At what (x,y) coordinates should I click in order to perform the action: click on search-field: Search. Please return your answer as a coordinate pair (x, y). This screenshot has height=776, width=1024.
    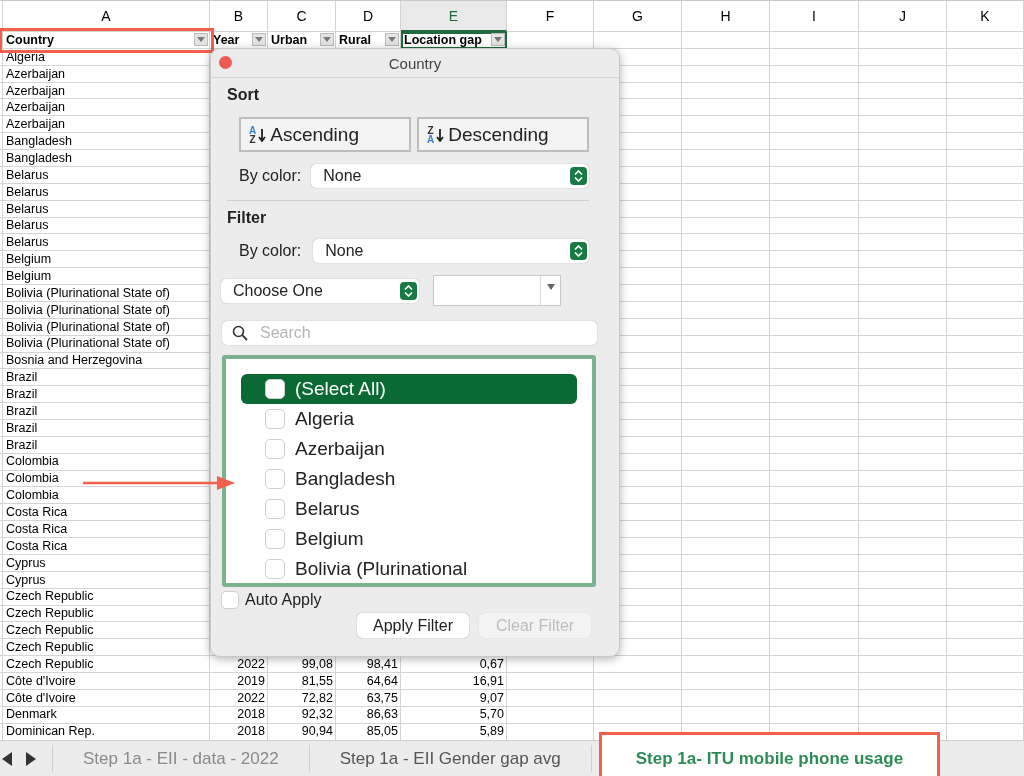
    Looking at the image, I should click on (409, 333).